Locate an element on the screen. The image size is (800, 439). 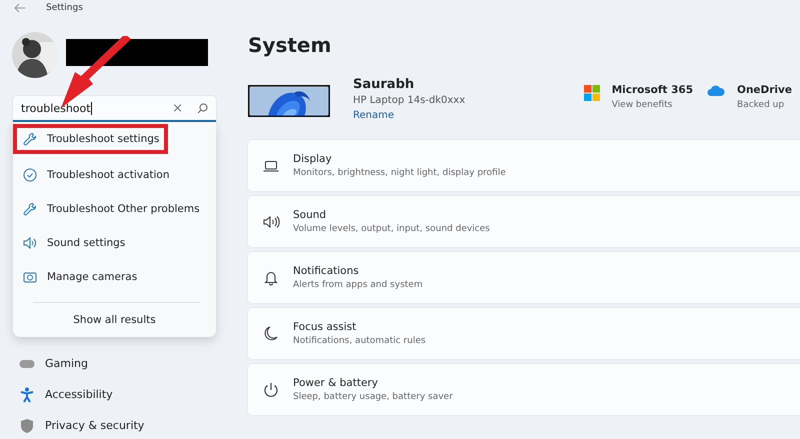
setting-title: Power & battery is located at coordinates (336, 383).